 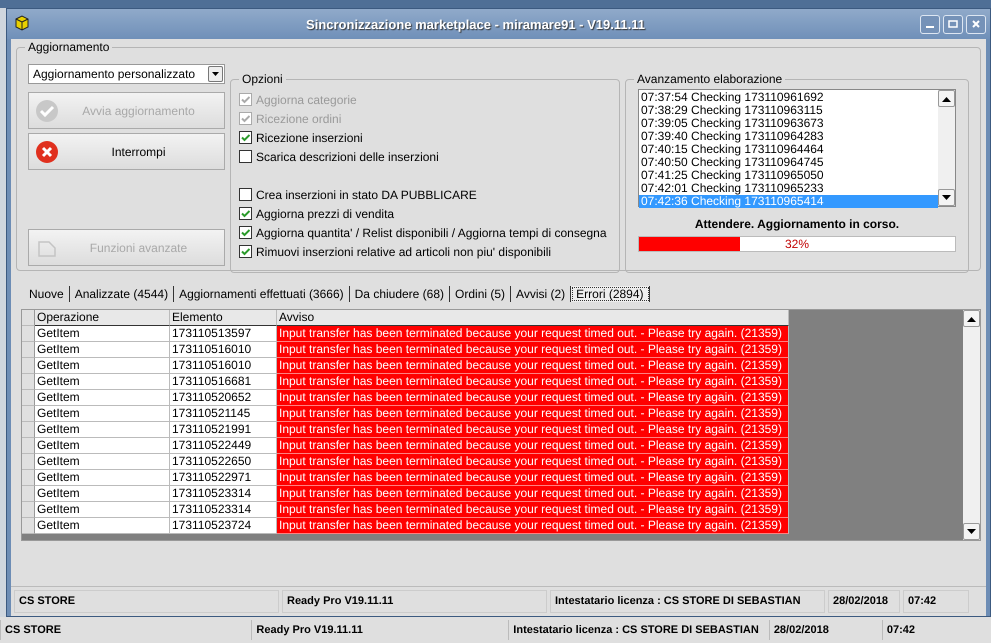 What do you see at coordinates (366, 195) in the screenshot?
I see `checkbox-label: Crea inserzioni in stato DA PUBBLICARE` at bounding box center [366, 195].